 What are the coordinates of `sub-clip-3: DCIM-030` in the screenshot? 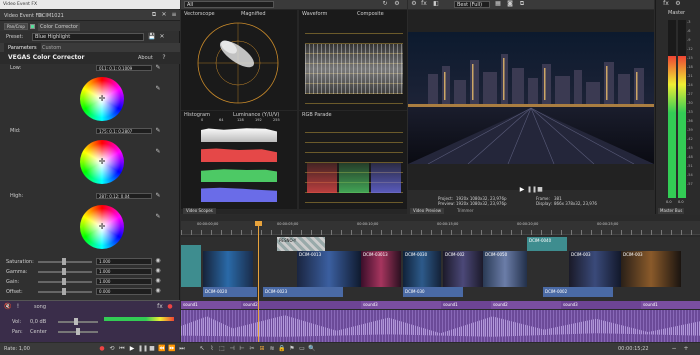 It's located at (433, 292).